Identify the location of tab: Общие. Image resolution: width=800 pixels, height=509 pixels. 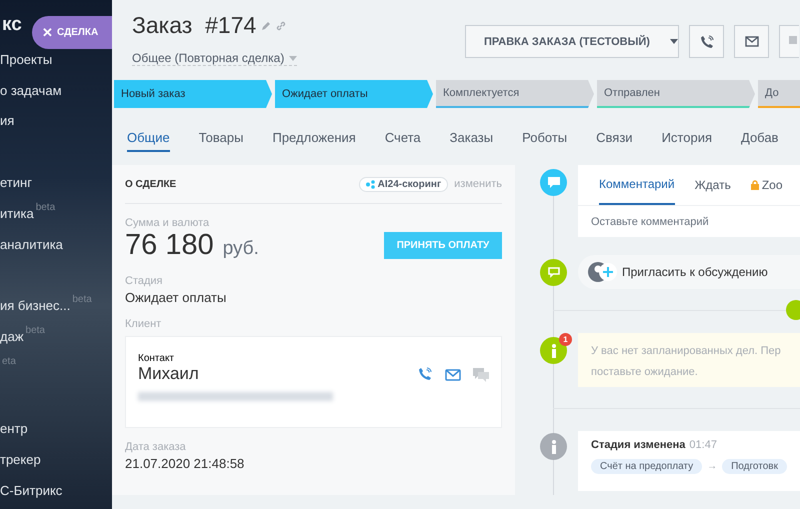
(148, 141).